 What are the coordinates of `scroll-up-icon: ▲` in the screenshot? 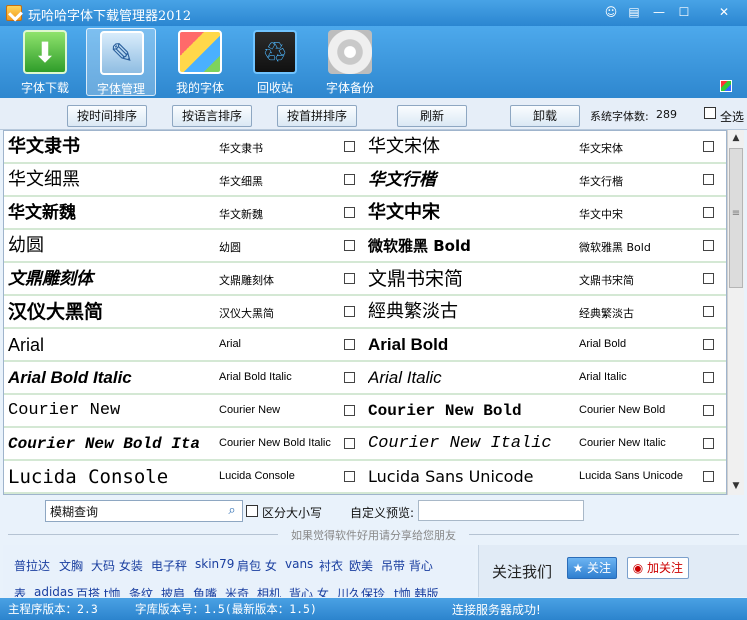 It's located at (736, 138).